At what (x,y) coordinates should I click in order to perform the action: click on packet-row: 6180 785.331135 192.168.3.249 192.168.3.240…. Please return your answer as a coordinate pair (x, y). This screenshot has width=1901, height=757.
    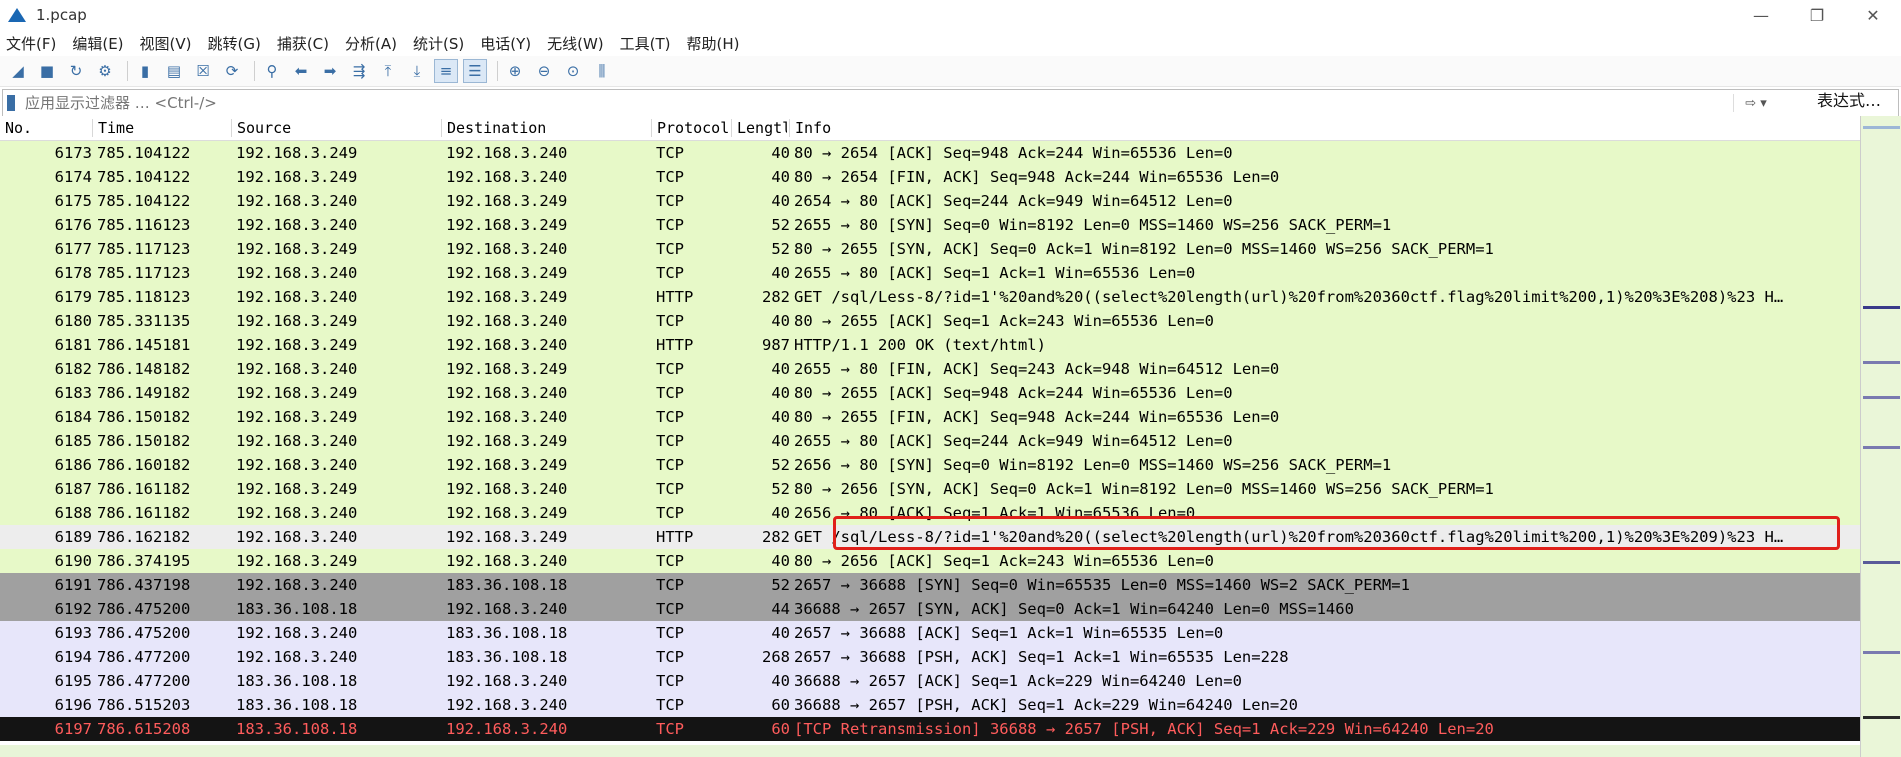
    Looking at the image, I should click on (930, 321).